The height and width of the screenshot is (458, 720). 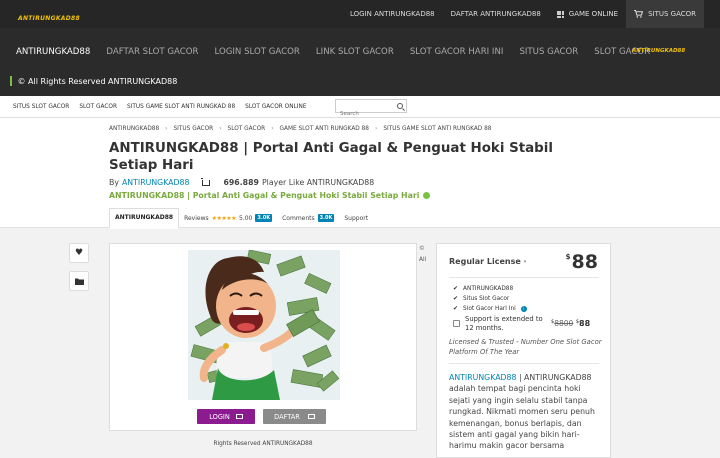 I want to click on heart-icon: ♥, so click(x=79, y=253).